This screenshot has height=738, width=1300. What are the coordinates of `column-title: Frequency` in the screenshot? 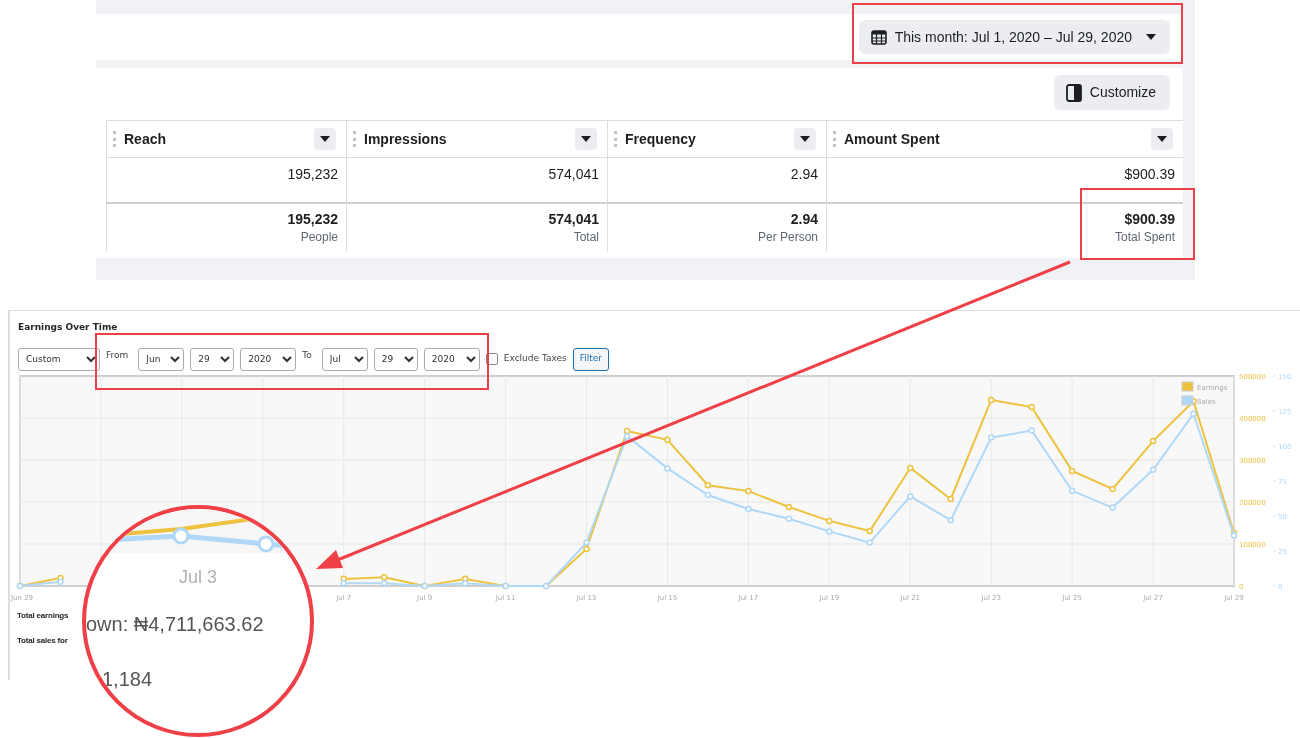 It's located at (660, 139).